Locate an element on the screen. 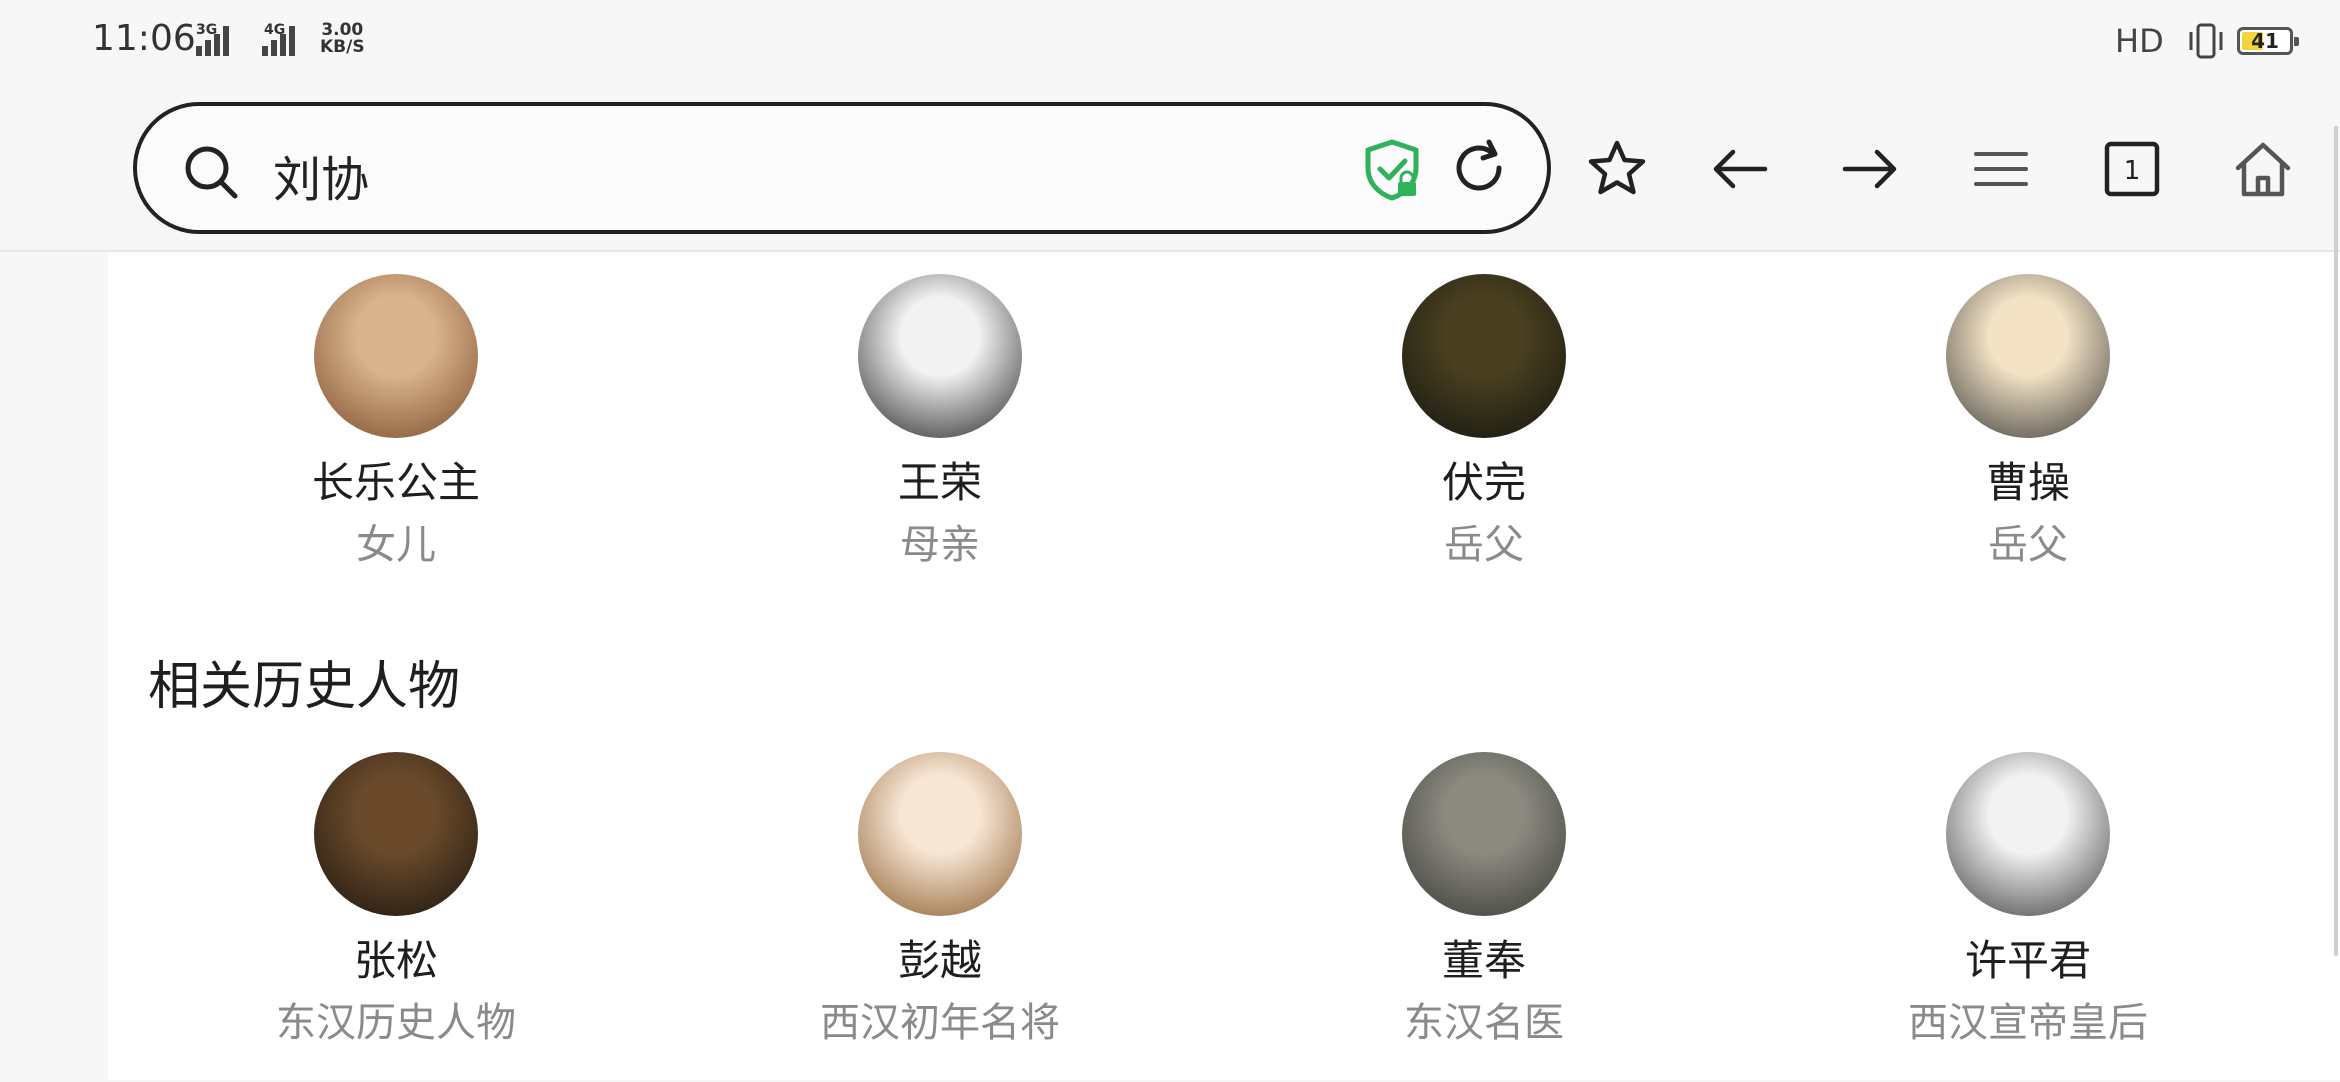 The image size is (2340, 1082). person-card-2: 伏完 岳父 is located at coordinates (1484, 422).